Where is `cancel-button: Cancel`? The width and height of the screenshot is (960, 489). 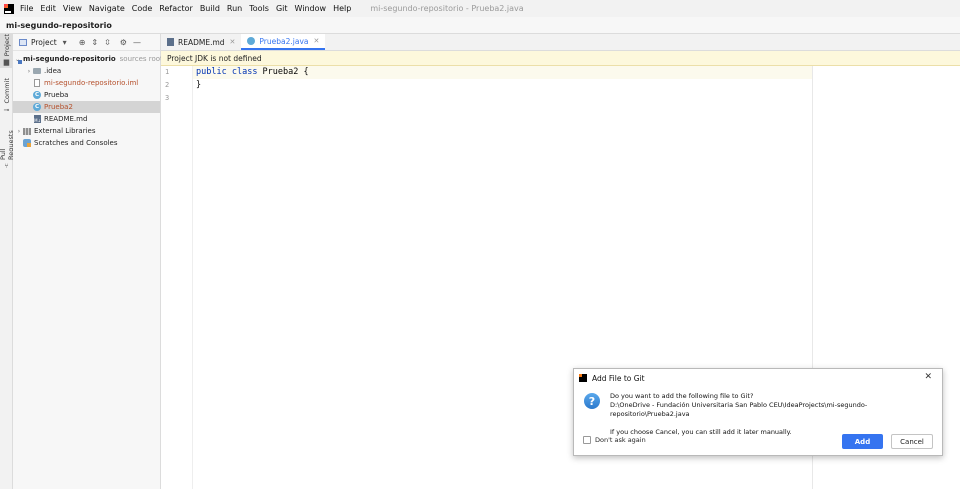
cancel-button: Cancel is located at coordinates (912, 441).